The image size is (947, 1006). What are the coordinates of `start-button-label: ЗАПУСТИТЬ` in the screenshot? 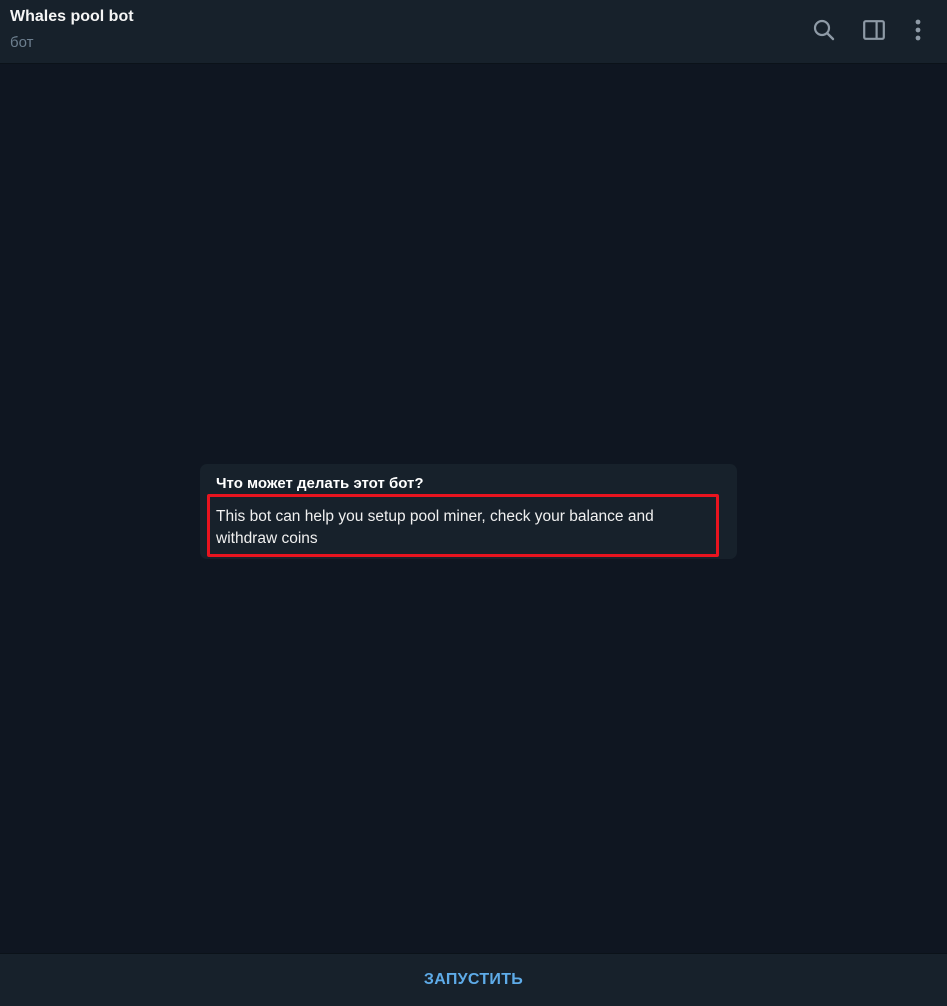 It's located at (473, 979).